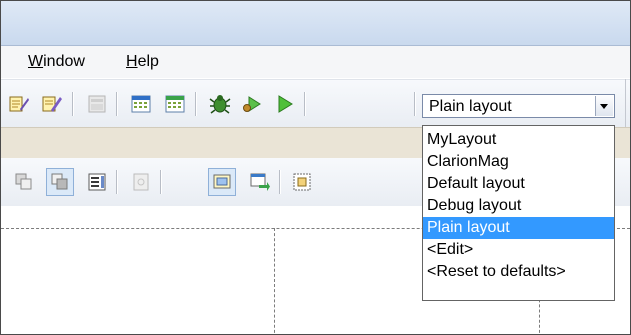 The width and height of the screenshot is (631, 335). Describe the element at coordinates (518, 162) in the screenshot. I see `layout-option-clarionmag: ClarionMag` at that location.